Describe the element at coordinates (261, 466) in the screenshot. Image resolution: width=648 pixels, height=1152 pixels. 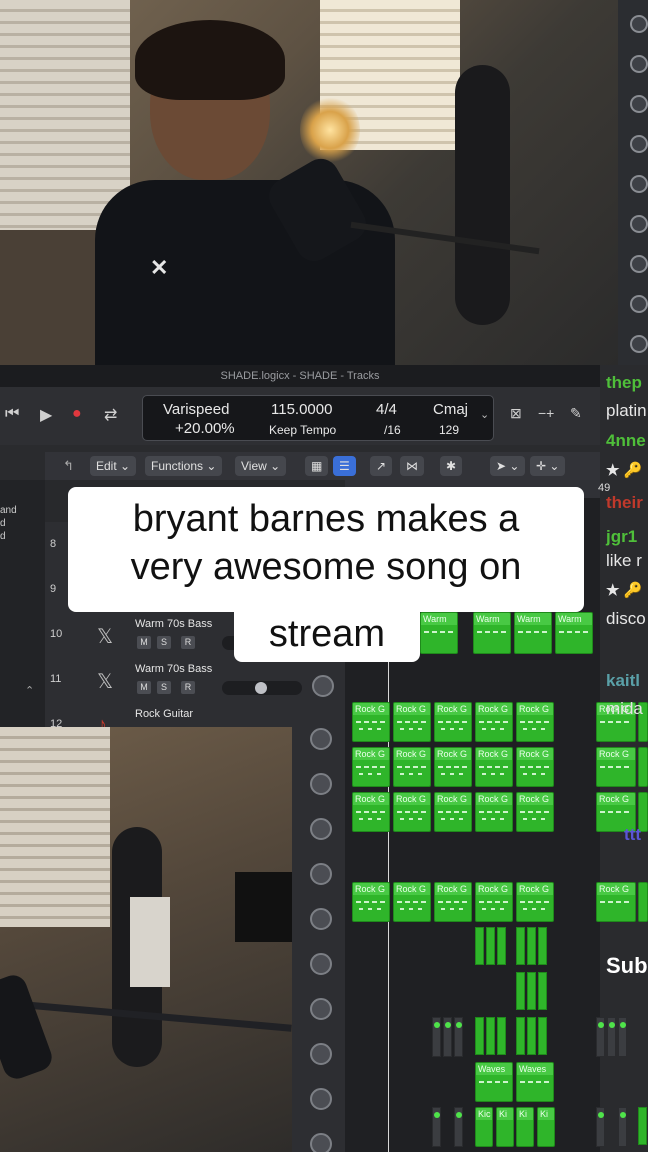
I see `view-menu: View ⌄` at that location.